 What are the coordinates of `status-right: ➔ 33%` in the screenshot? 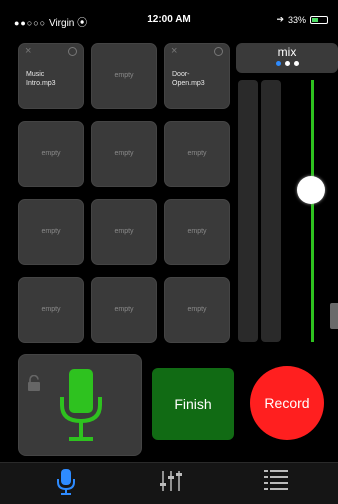 It's located at (302, 19).